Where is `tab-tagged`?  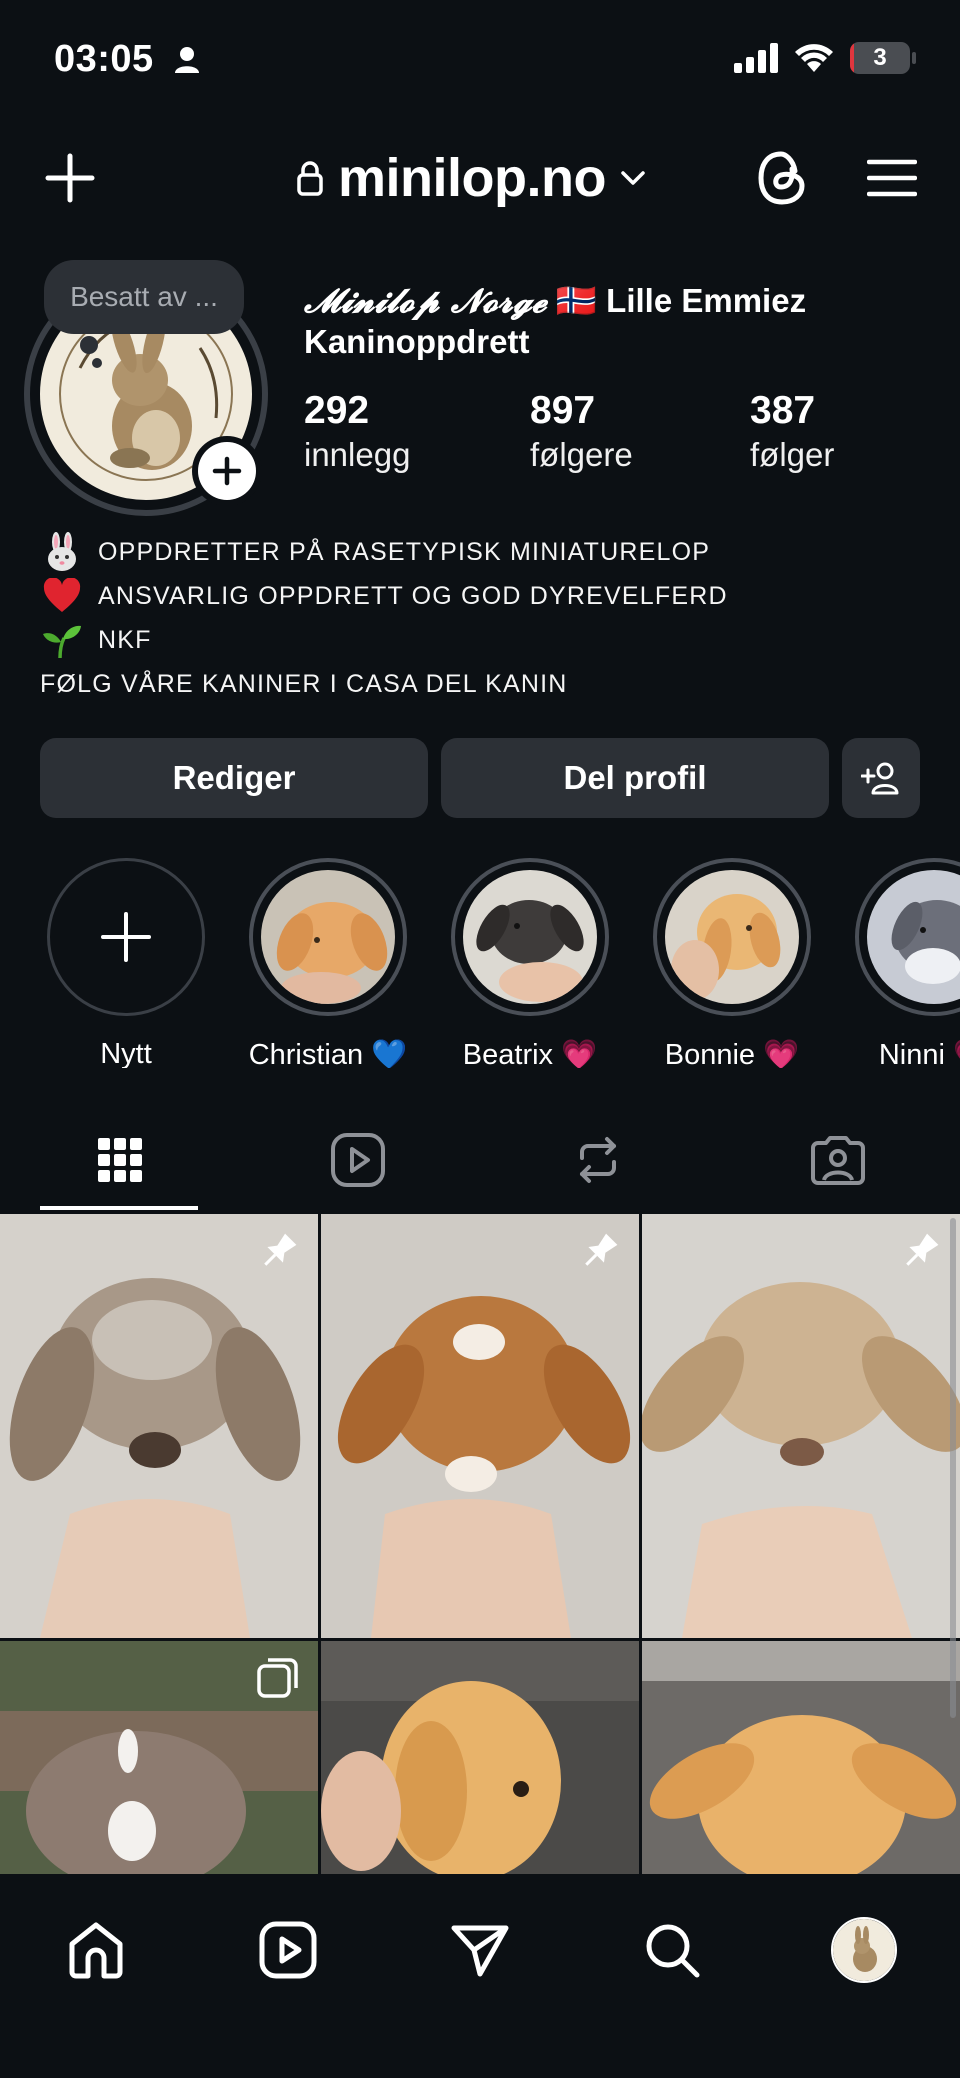
tab-tagged is located at coordinates (838, 1160).